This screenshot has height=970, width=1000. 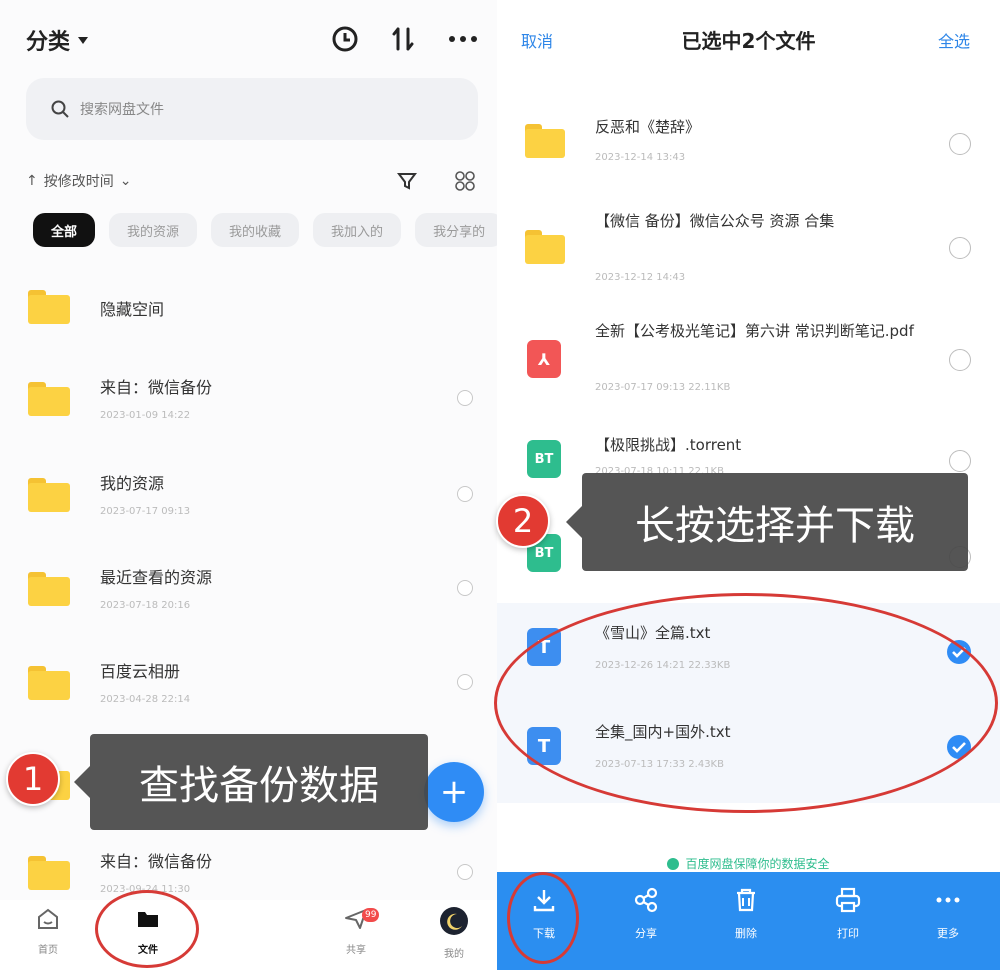 I want to click on sort-label: 按修改时间, so click(x=78, y=182).